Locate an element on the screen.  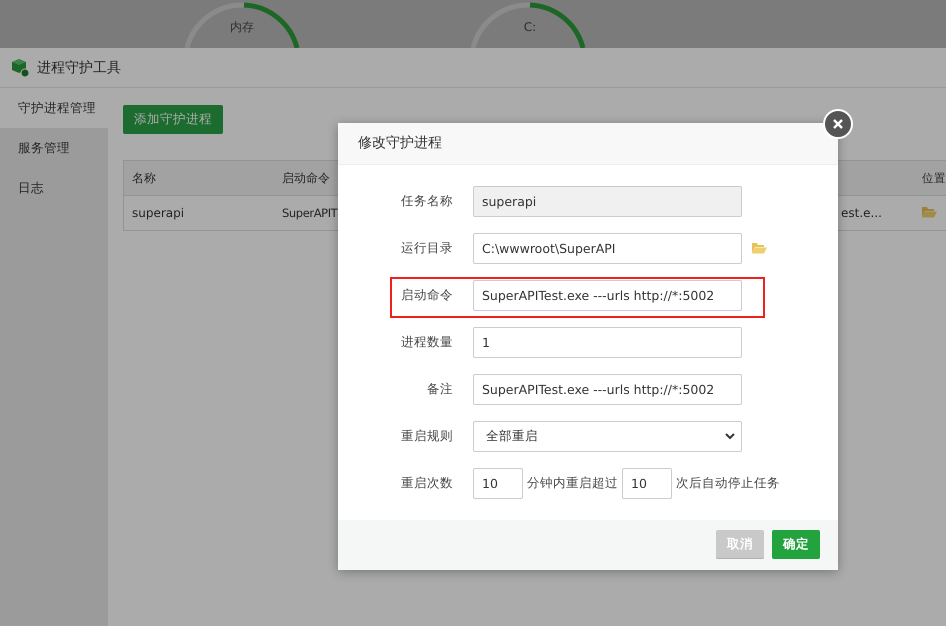
column-header: 名称 is located at coordinates (144, 178).